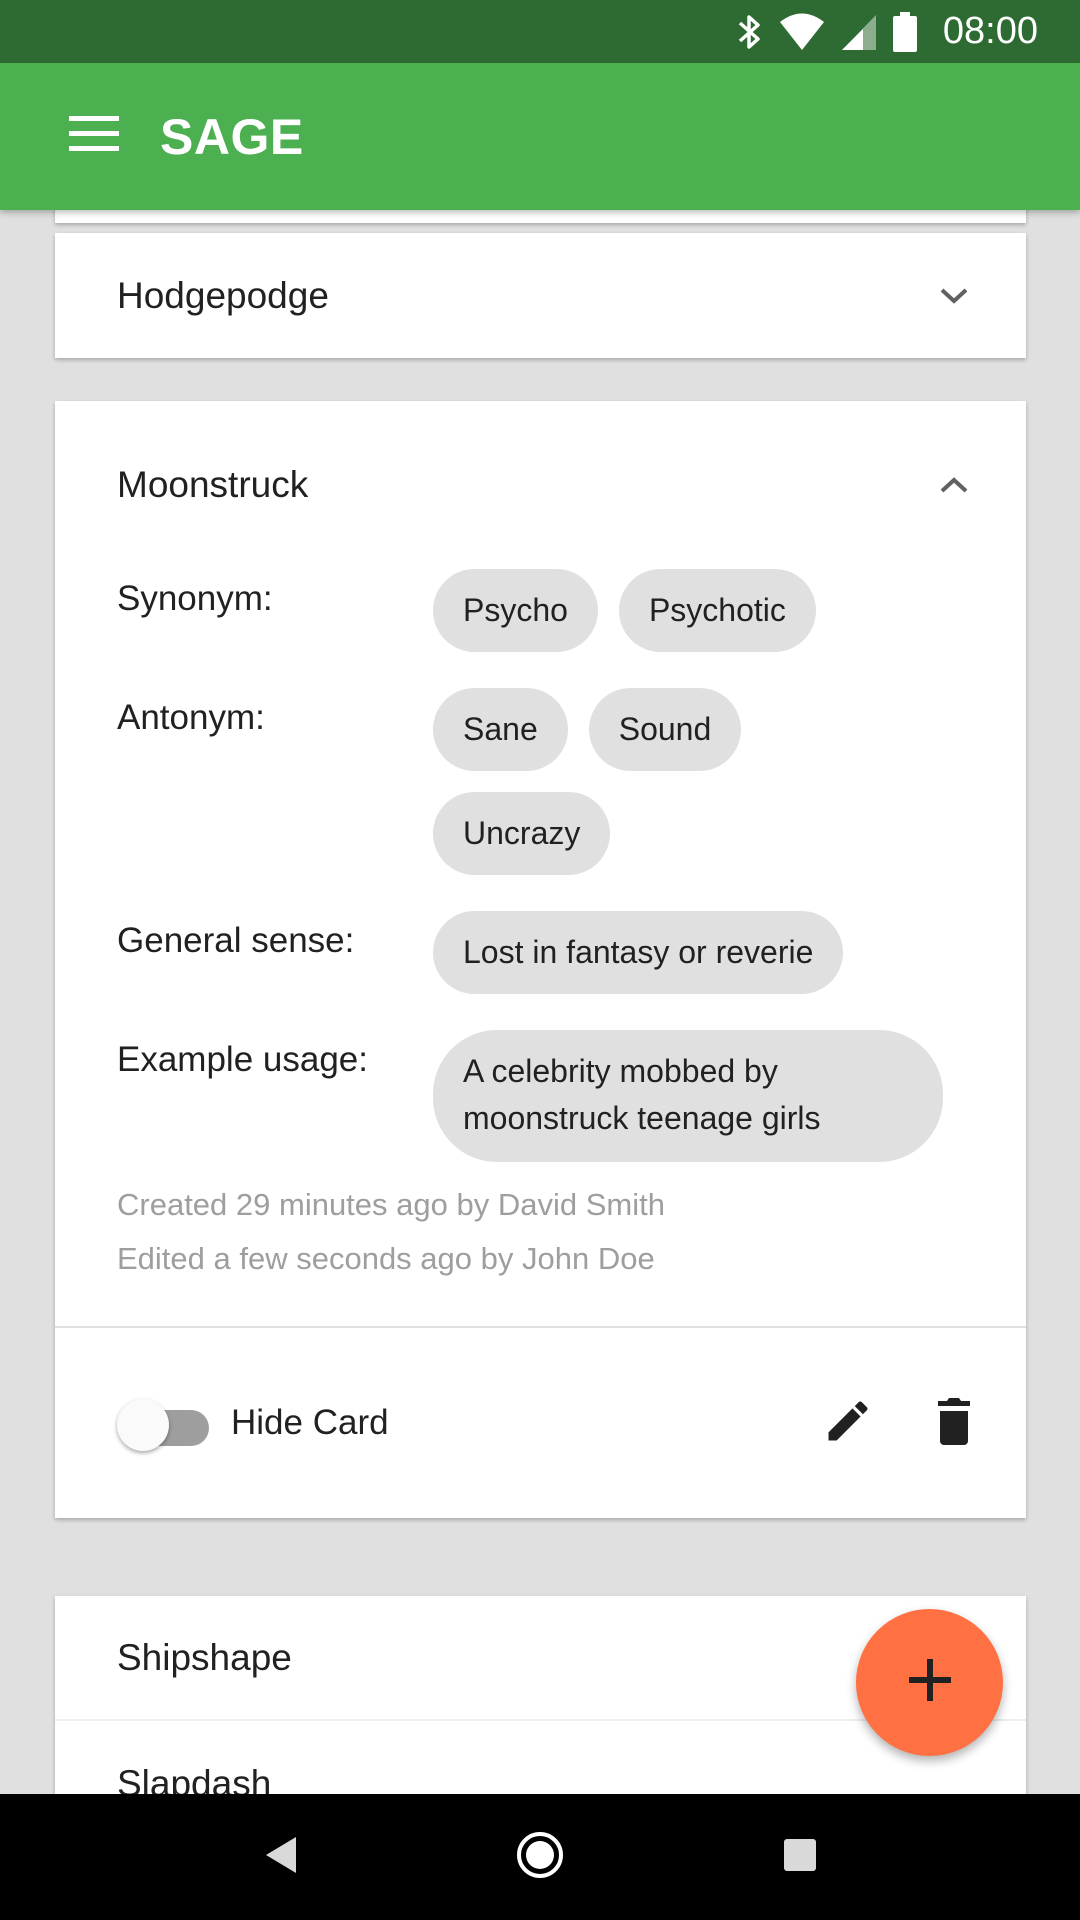 This screenshot has width=1080, height=1920. Describe the element at coordinates (236, 940) in the screenshot. I see `general-sense-label: General sense:` at that location.